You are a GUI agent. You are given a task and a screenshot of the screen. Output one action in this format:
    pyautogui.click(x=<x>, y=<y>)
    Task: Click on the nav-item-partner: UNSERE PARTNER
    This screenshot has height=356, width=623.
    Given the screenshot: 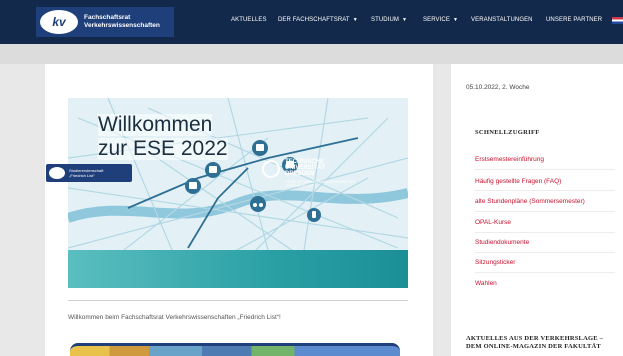 What is the action you would take?
    pyautogui.click(x=574, y=20)
    